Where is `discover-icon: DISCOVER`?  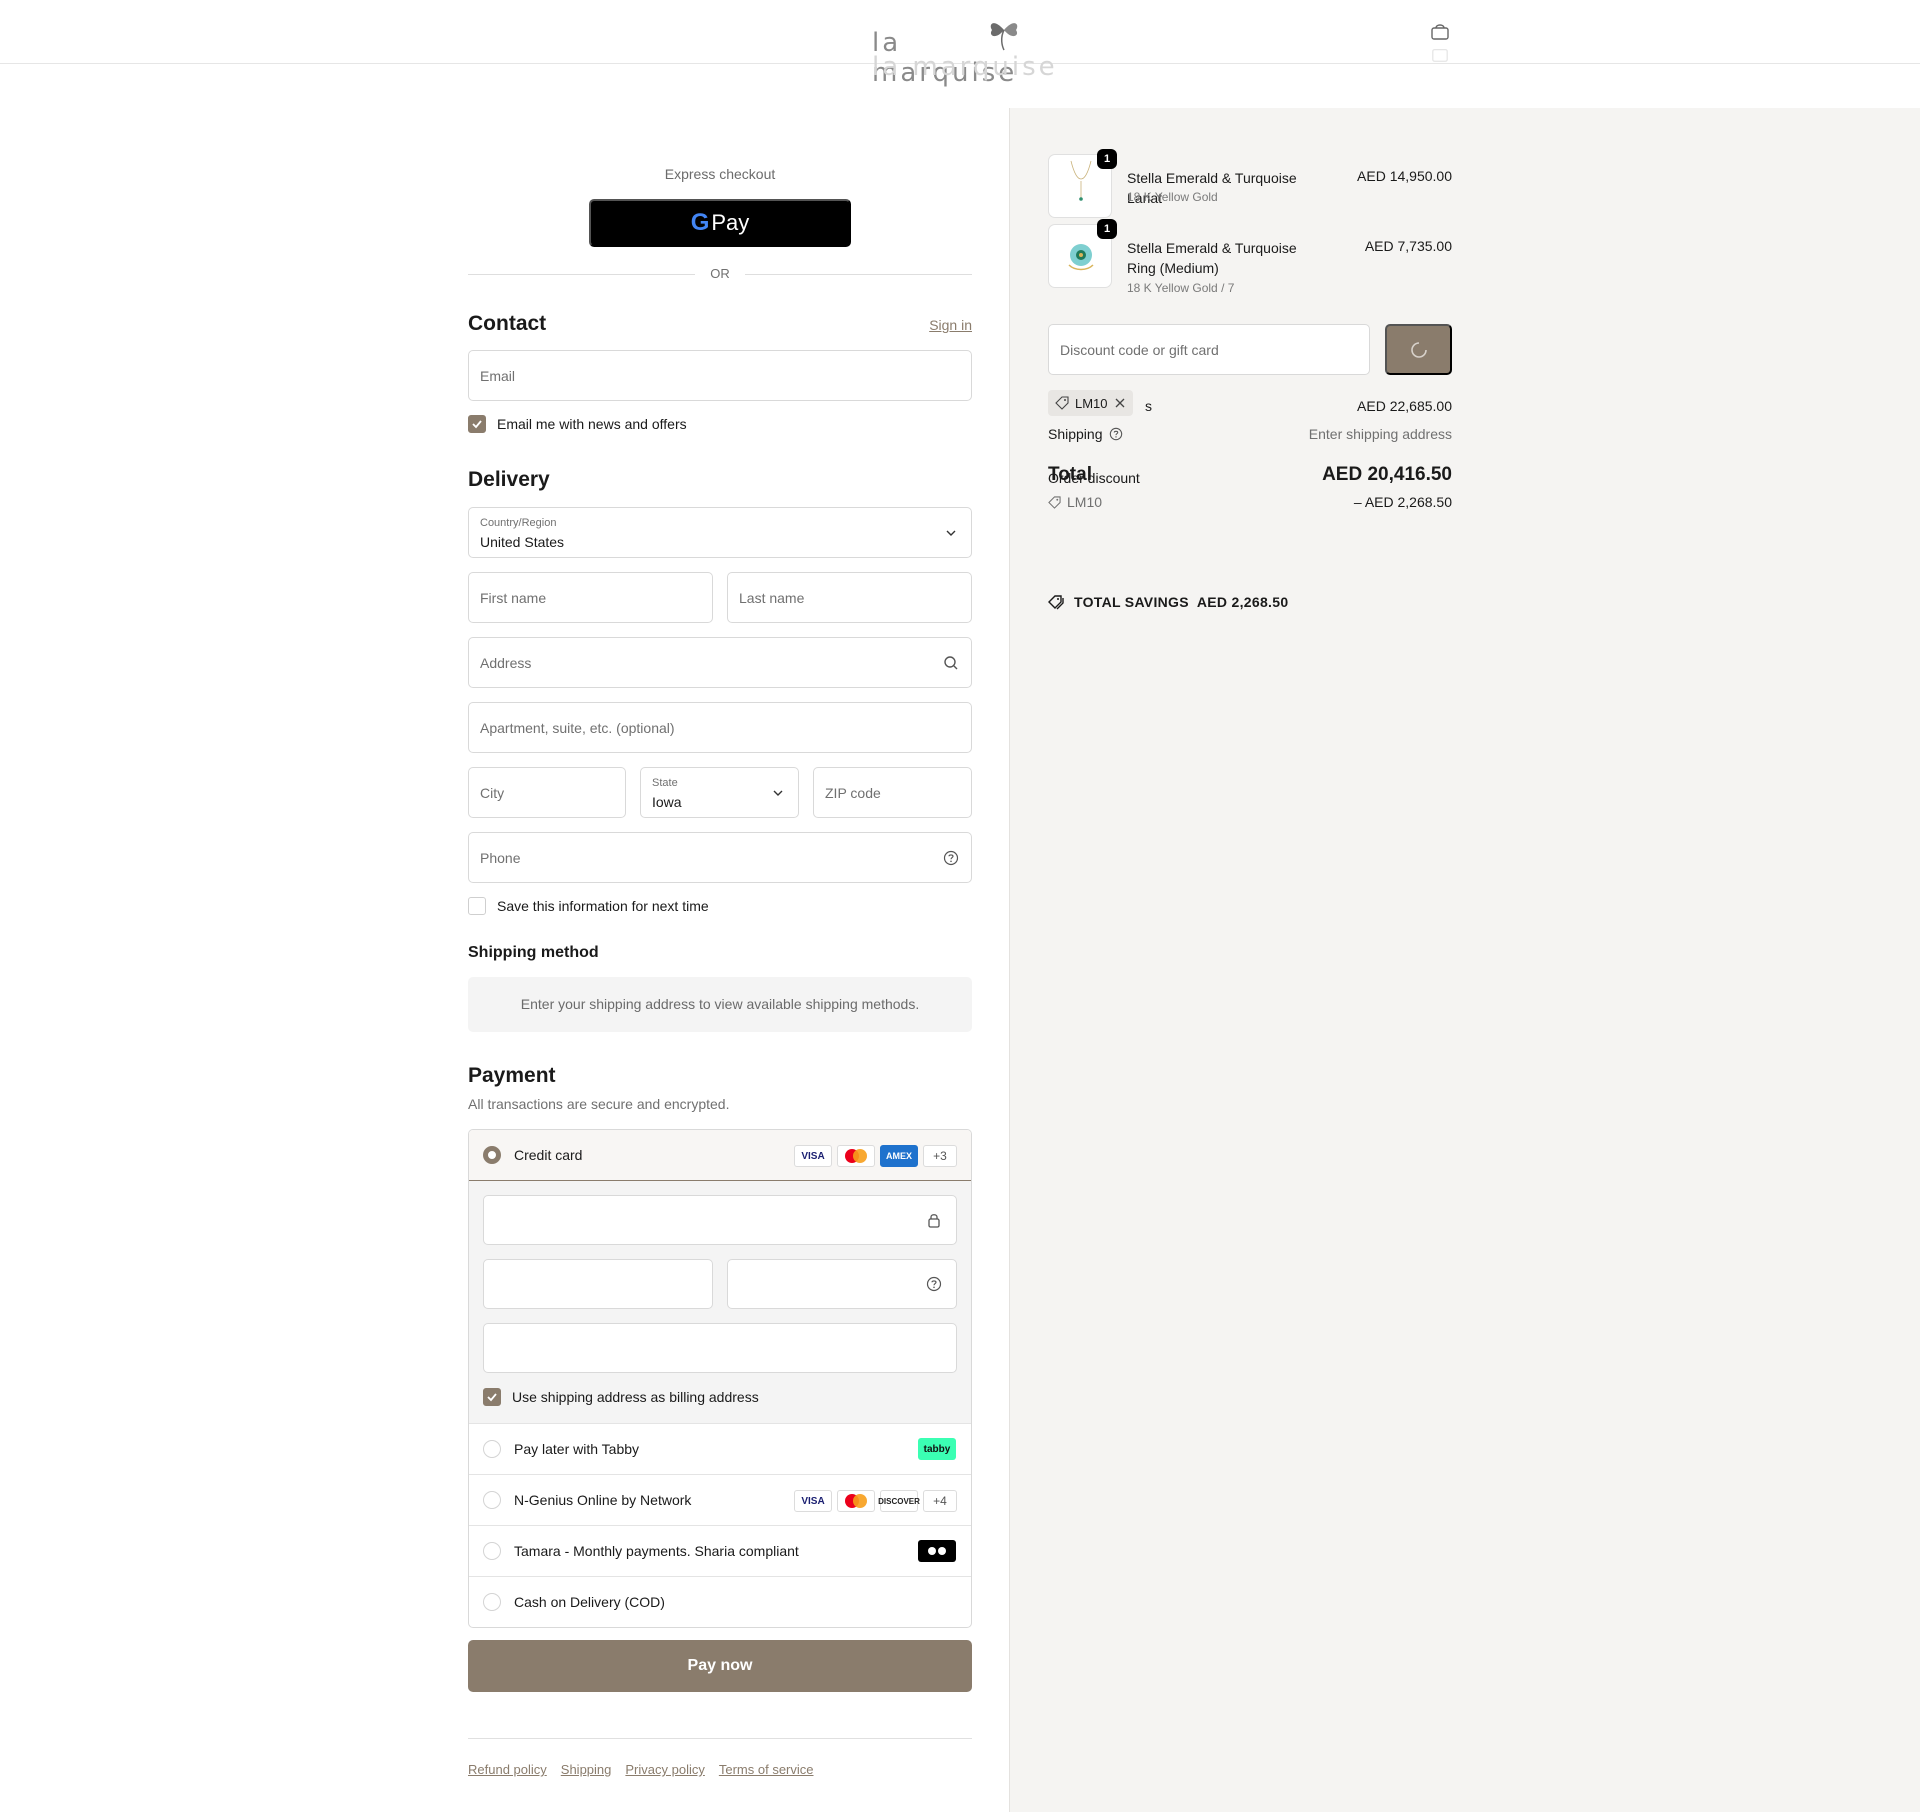 discover-icon: DISCOVER is located at coordinates (899, 1501).